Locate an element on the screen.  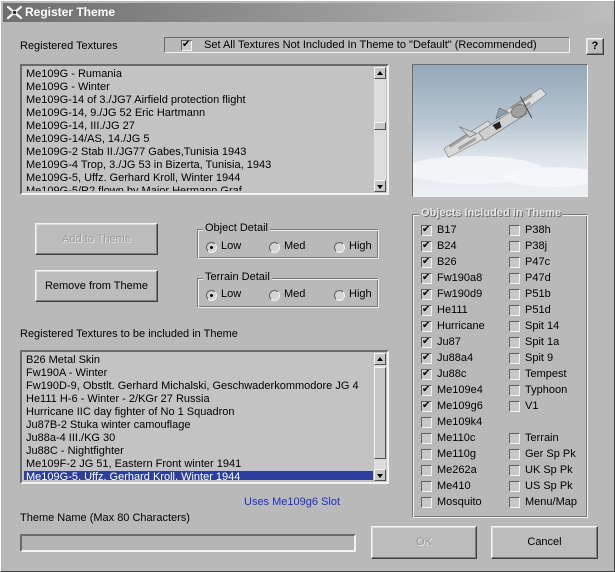
object-checkbox-b26 is located at coordinates (426, 262).